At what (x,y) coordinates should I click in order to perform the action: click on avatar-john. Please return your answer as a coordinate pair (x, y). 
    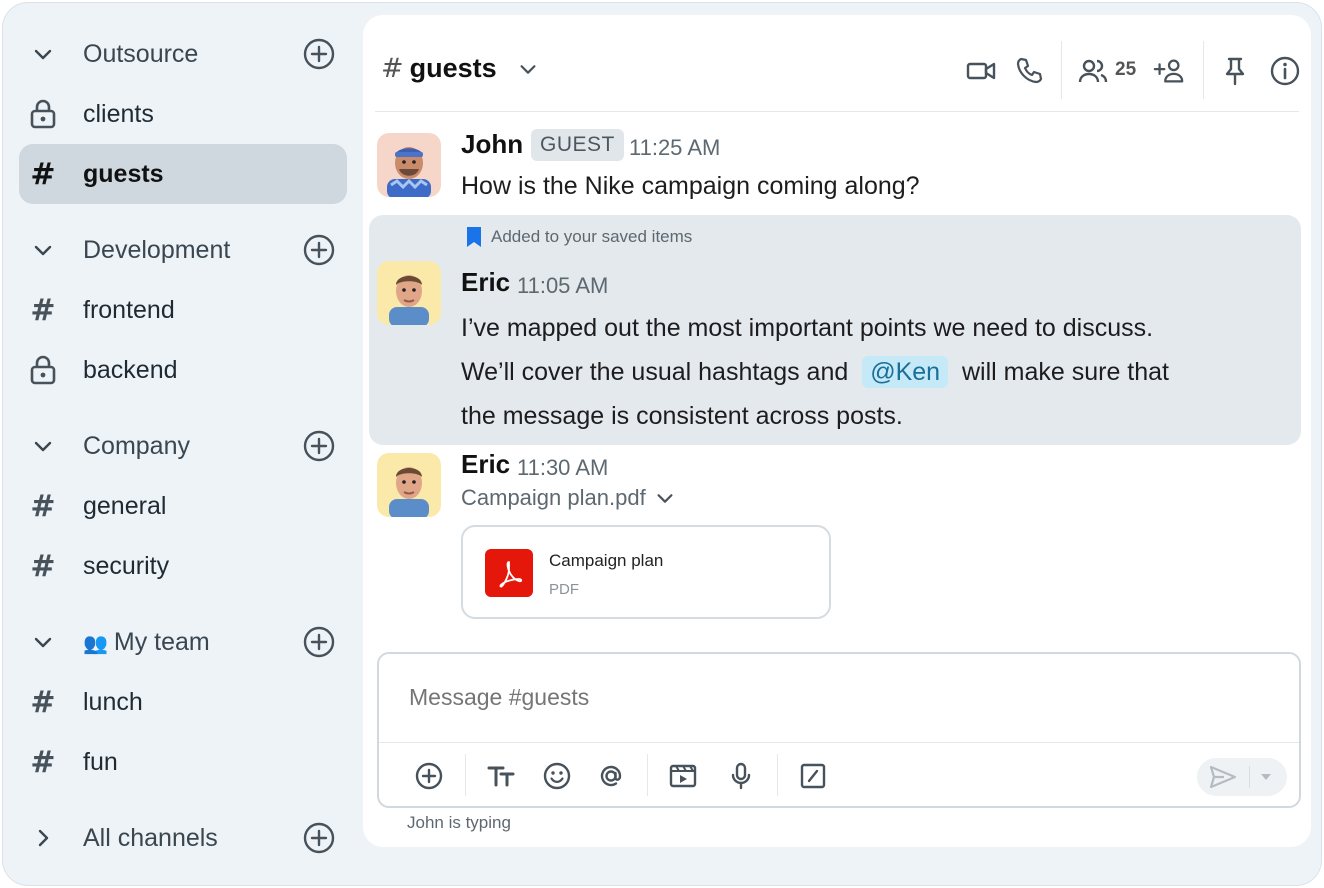
    Looking at the image, I should click on (409, 165).